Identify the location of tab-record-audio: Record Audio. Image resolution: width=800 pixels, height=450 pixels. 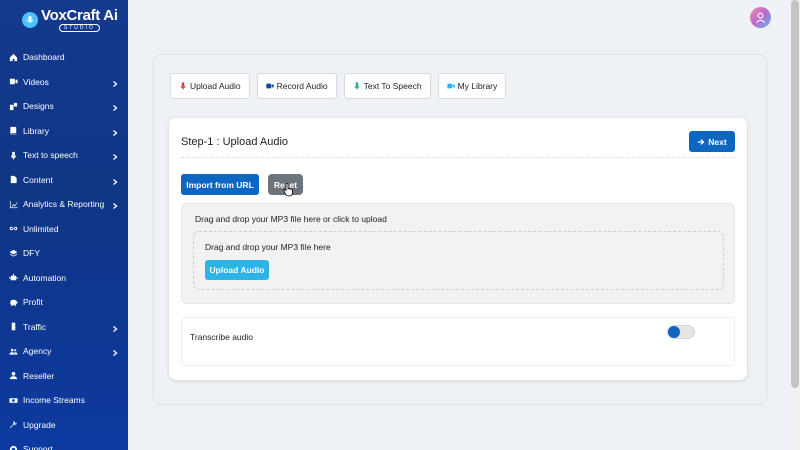
(296, 86).